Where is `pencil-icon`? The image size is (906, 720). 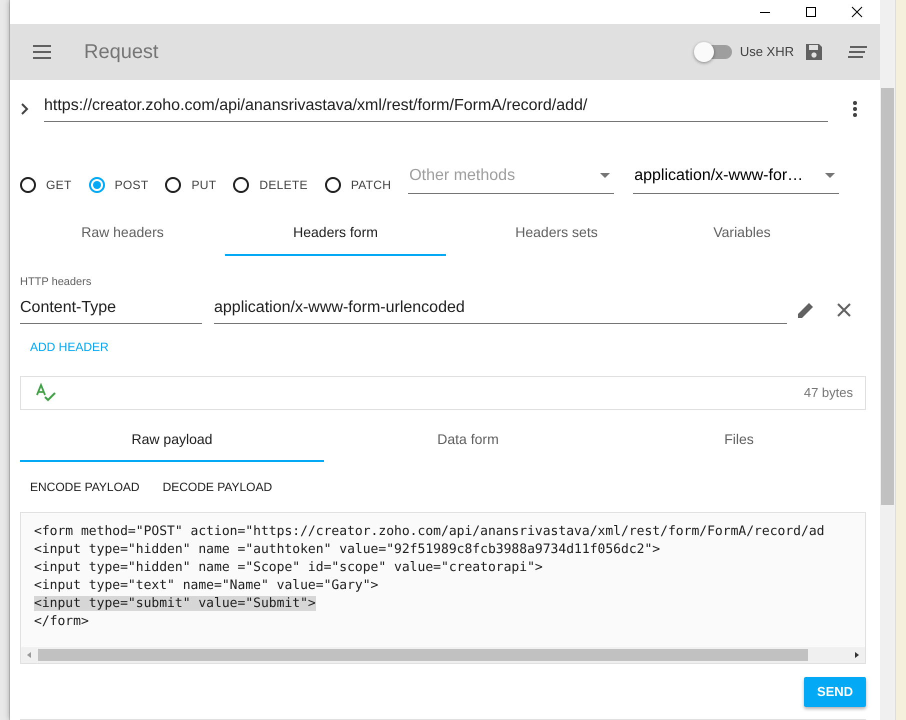
pencil-icon is located at coordinates (806, 310).